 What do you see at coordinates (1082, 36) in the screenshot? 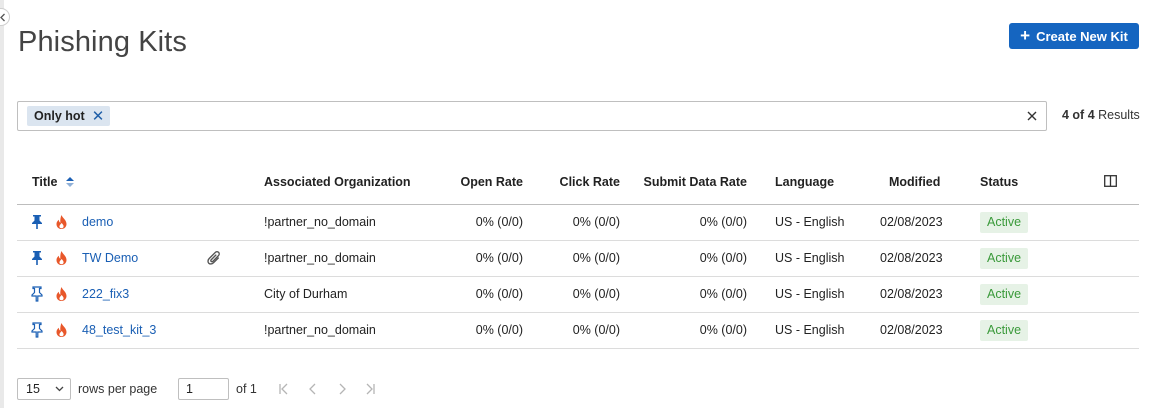
I see `create-new-kit-label: Create New Kit` at bounding box center [1082, 36].